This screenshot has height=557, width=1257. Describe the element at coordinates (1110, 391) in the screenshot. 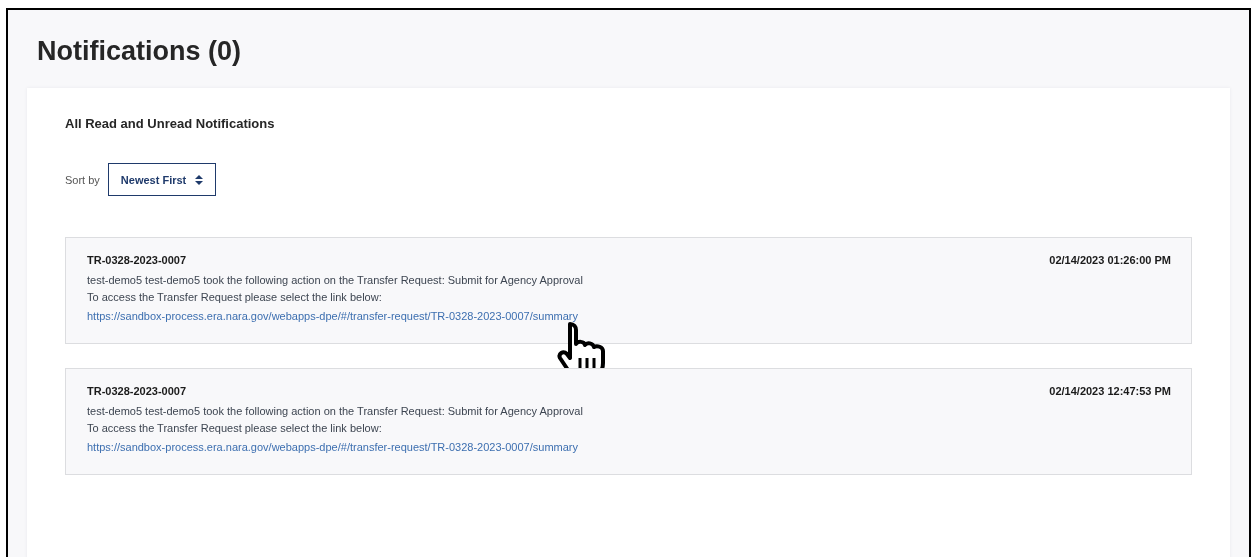

I see `notification-date: 02/14/2023 12:47:53 PM` at that location.